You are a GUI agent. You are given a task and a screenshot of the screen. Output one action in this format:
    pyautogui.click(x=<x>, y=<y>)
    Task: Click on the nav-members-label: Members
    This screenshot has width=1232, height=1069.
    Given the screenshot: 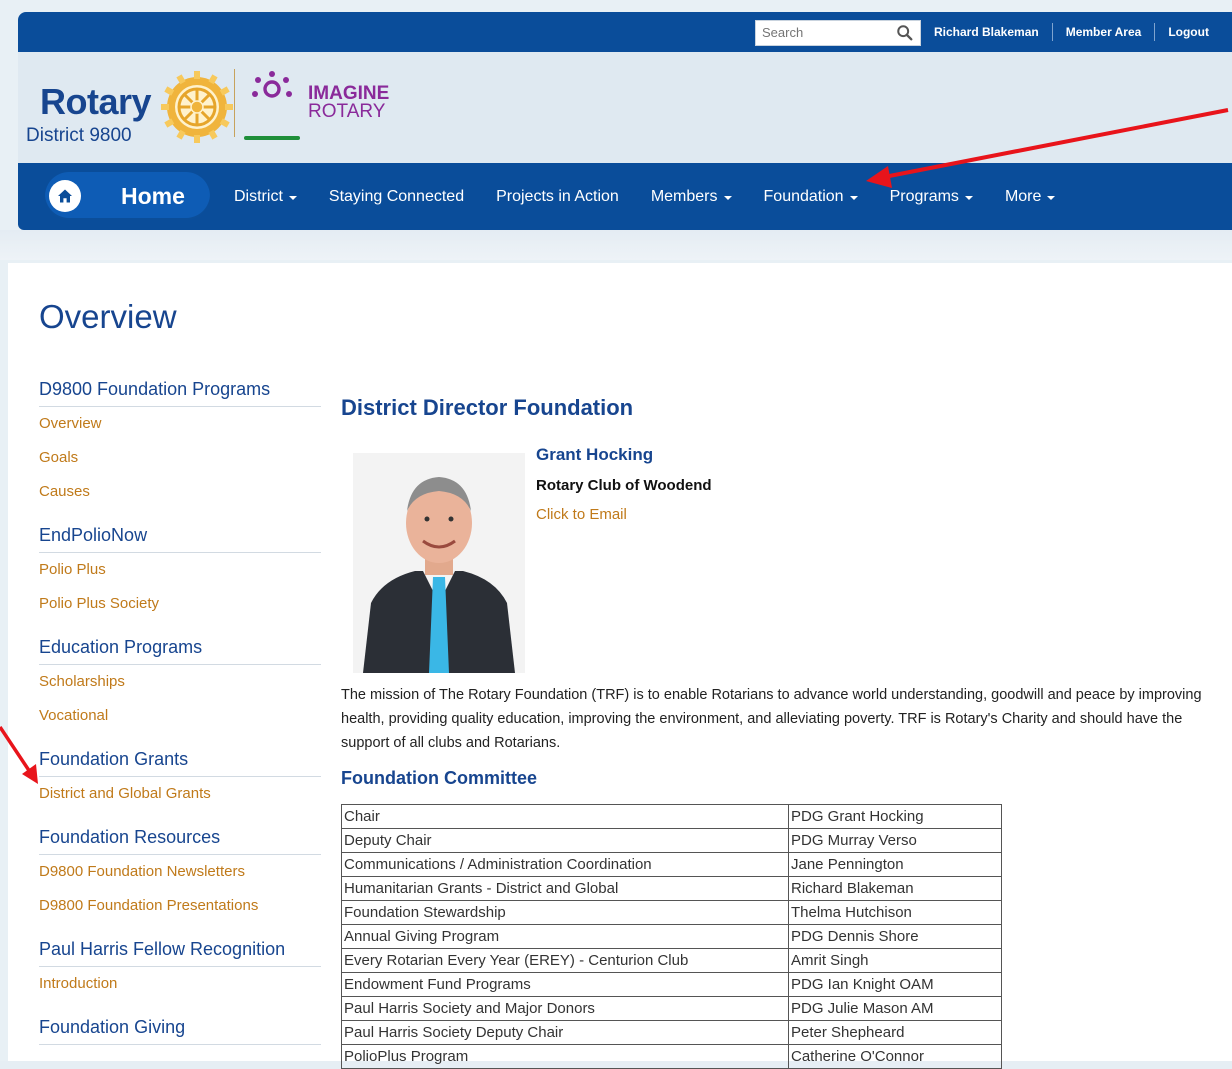 What is the action you would take?
    pyautogui.click(x=684, y=196)
    